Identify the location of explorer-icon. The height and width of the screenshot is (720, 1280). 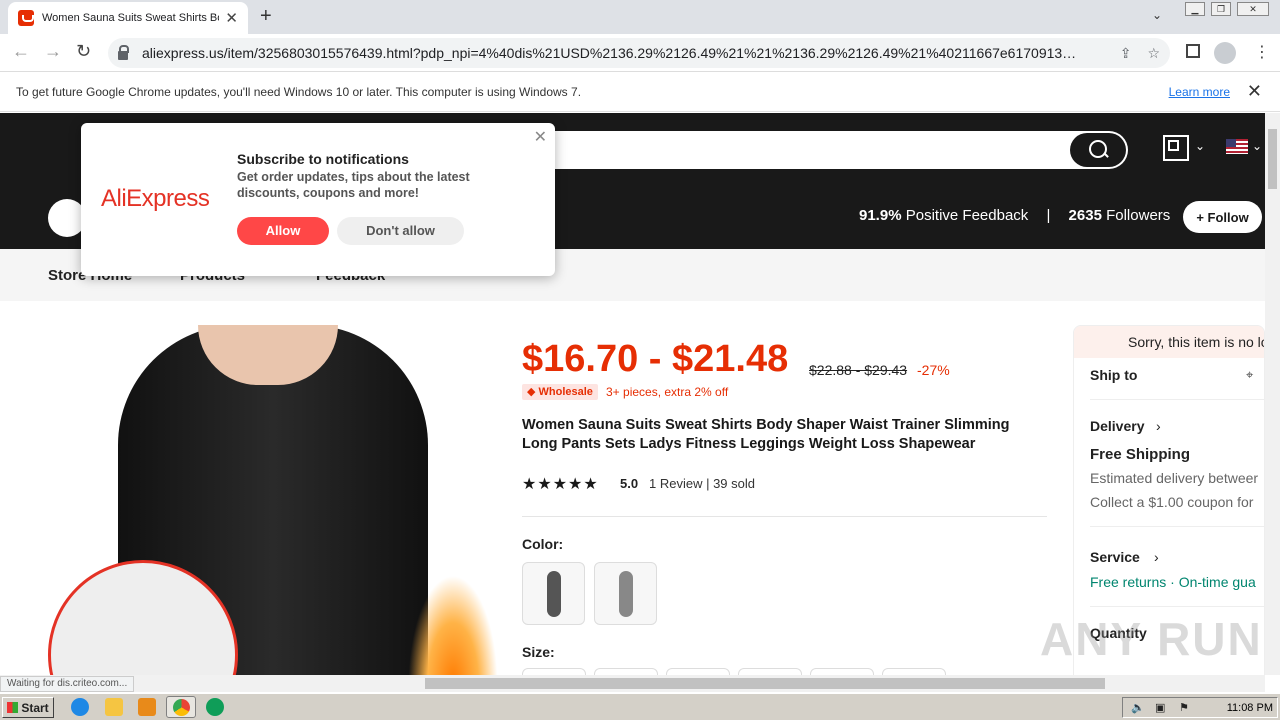
(114, 707).